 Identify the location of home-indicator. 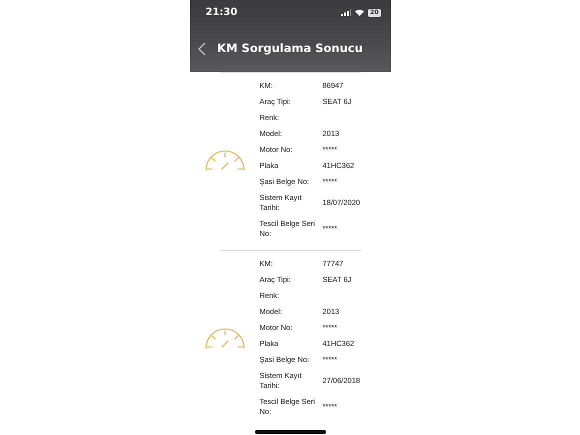
(290, 432).